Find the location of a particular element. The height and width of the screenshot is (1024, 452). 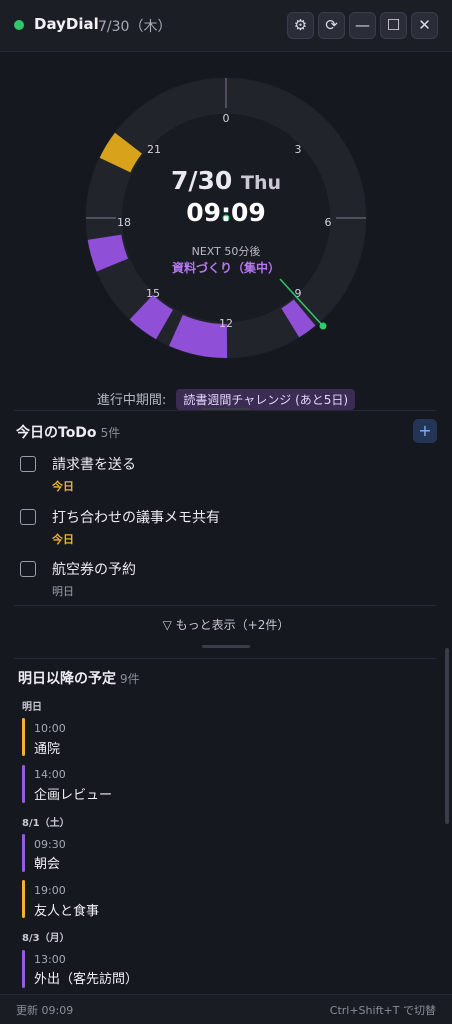

app-title: DayDial is located at coordinates (66, 24).